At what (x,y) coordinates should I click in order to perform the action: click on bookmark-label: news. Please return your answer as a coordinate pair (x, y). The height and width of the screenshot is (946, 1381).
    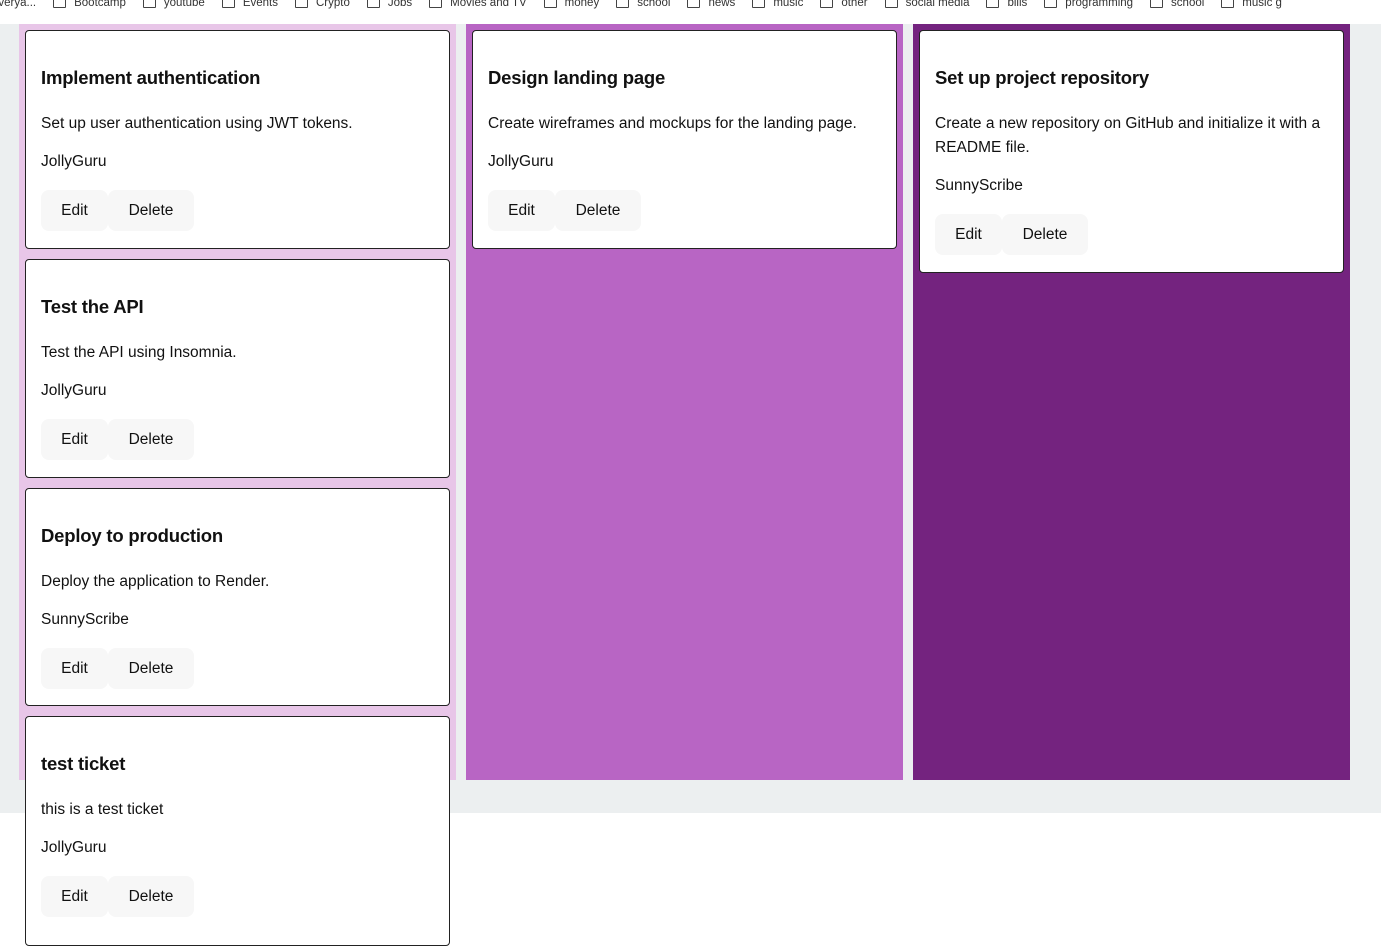
    Looking at the image, I should click on (722, 4).